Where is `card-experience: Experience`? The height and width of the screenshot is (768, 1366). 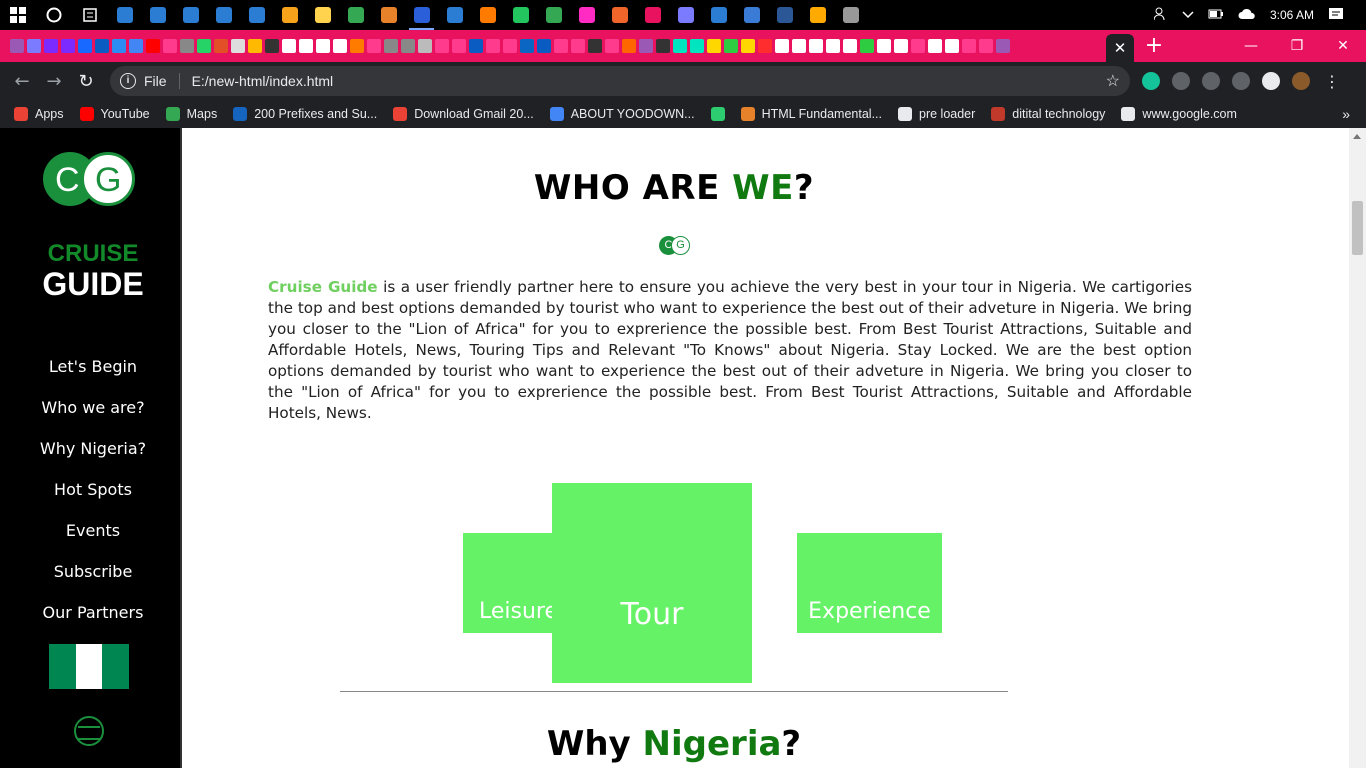 card-experience: Experience is located at coordinates (869, 583).